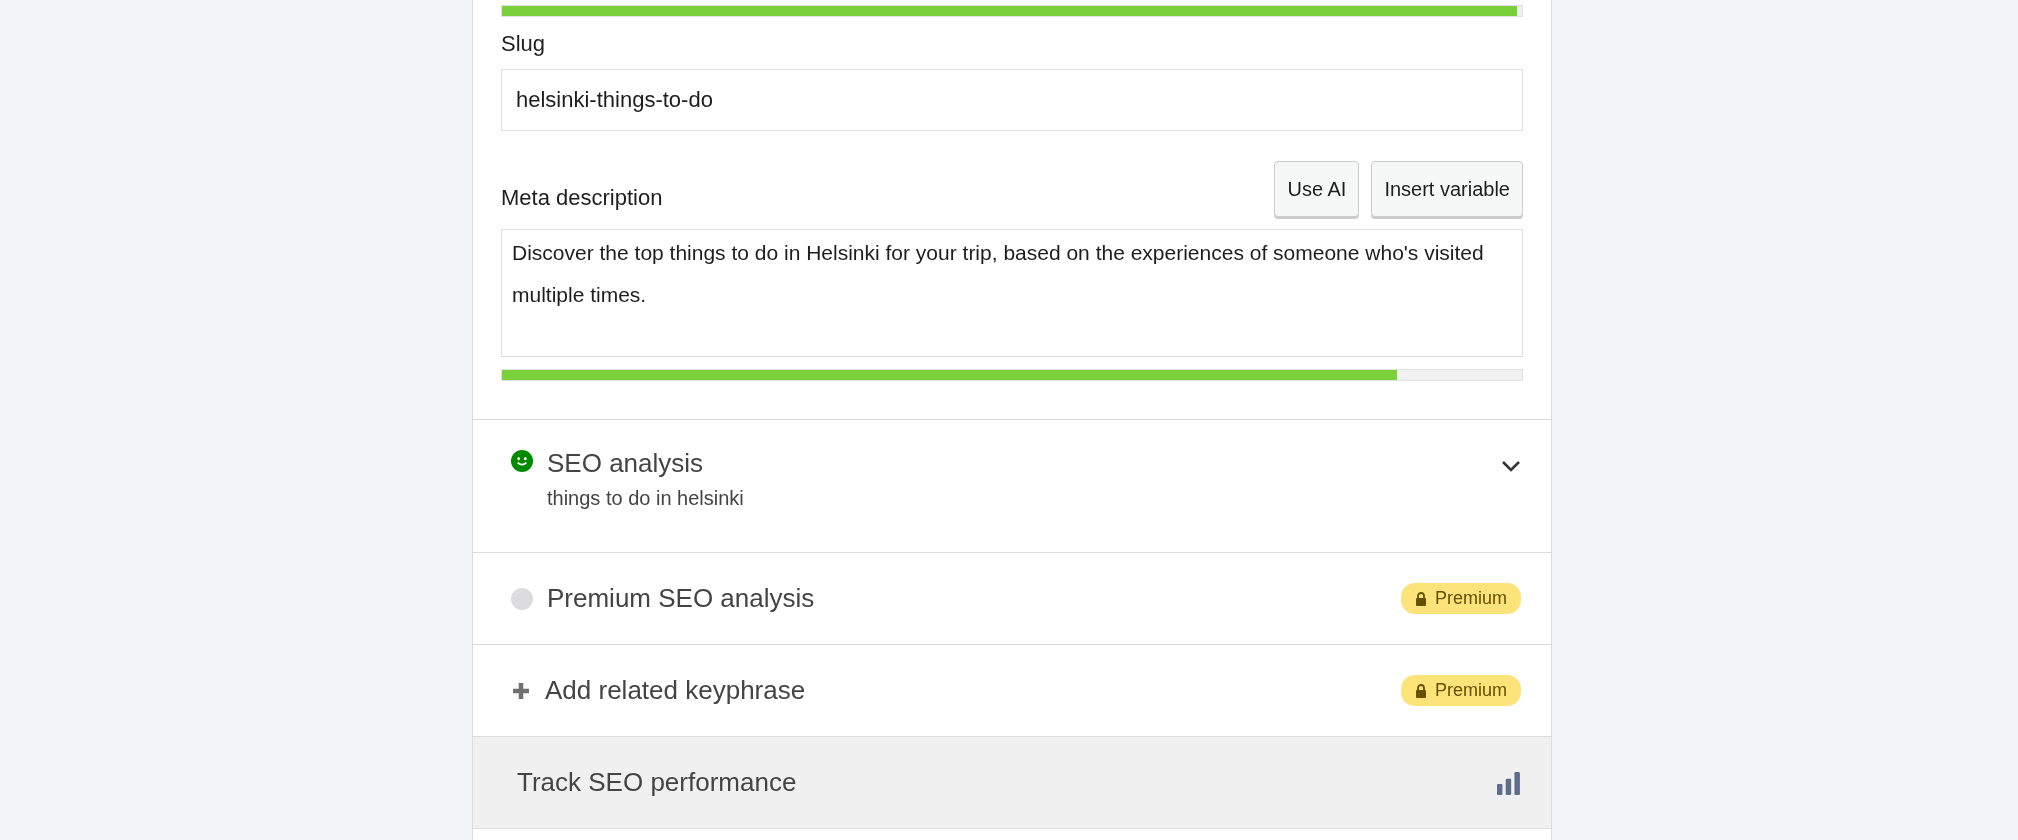 The height and width of the screenshot is (840, 2018). Describe the element at coordinates (521, 690) in the screenshot. I see `plus-icon` at that location.